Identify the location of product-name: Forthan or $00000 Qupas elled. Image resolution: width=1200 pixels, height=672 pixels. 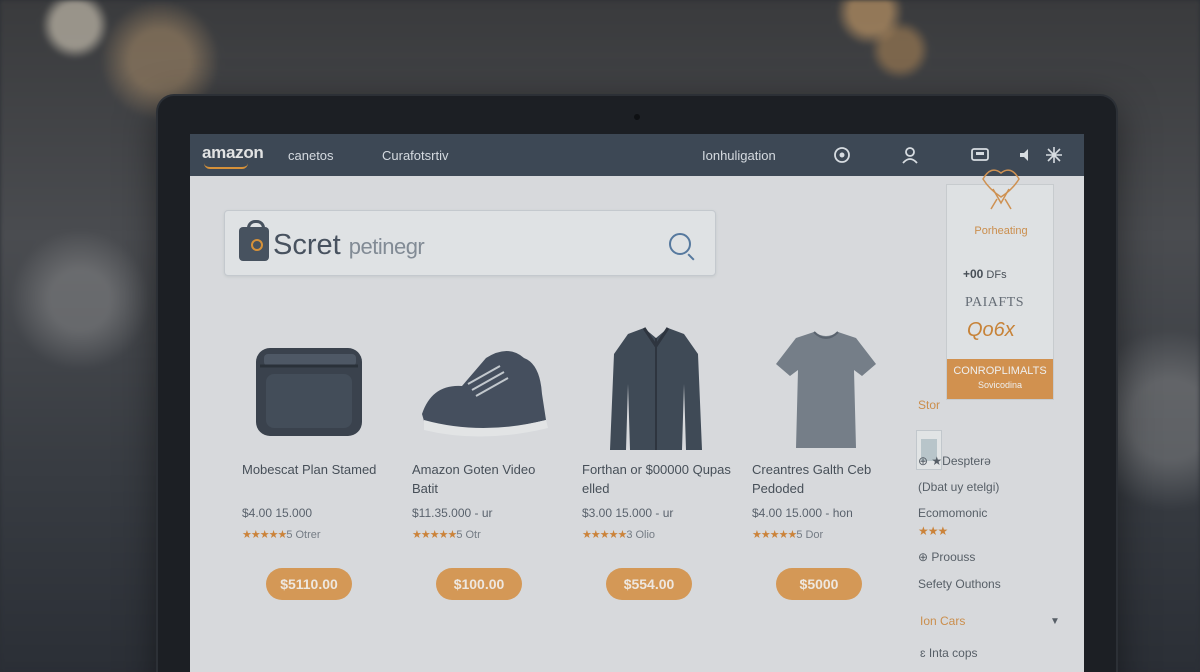
(657, 479).